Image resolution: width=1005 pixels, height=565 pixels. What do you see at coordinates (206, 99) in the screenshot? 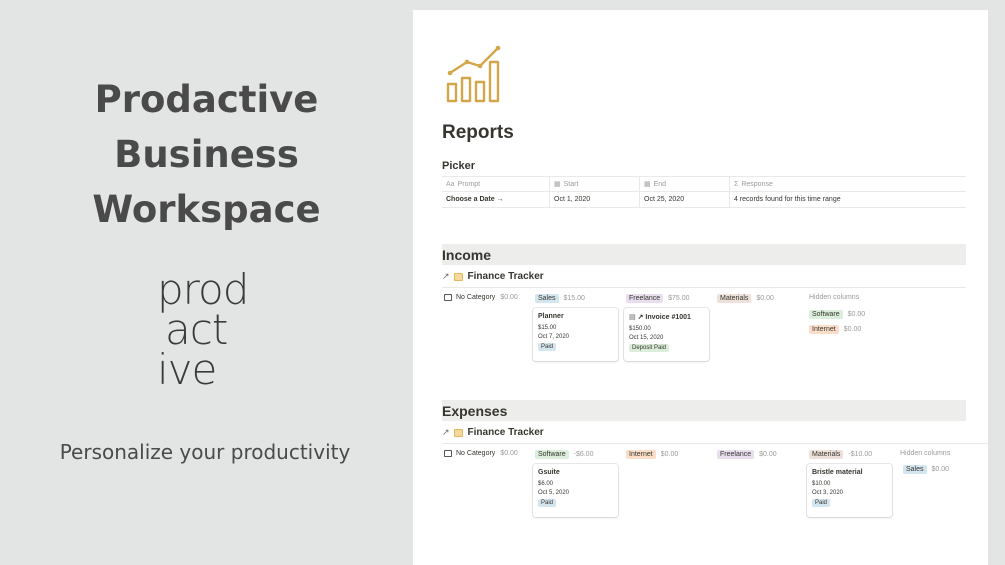
I see `promo-title-line: Prodactive` at bounding box center [206, 99].